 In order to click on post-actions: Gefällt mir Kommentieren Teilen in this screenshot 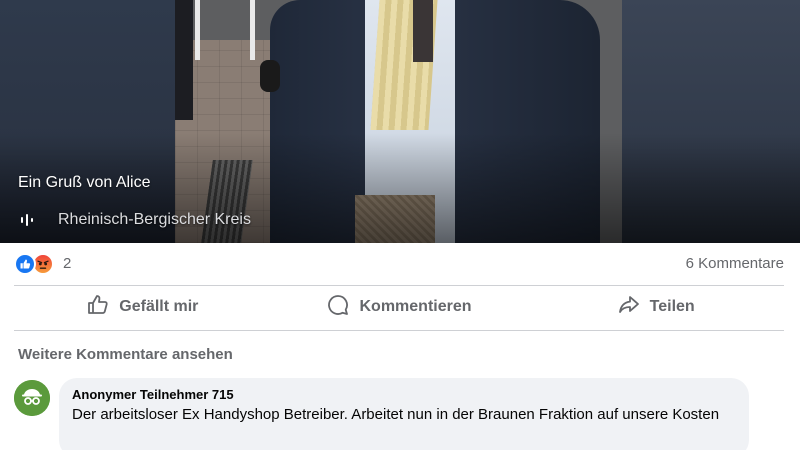, I will do `click(399, 307)`.